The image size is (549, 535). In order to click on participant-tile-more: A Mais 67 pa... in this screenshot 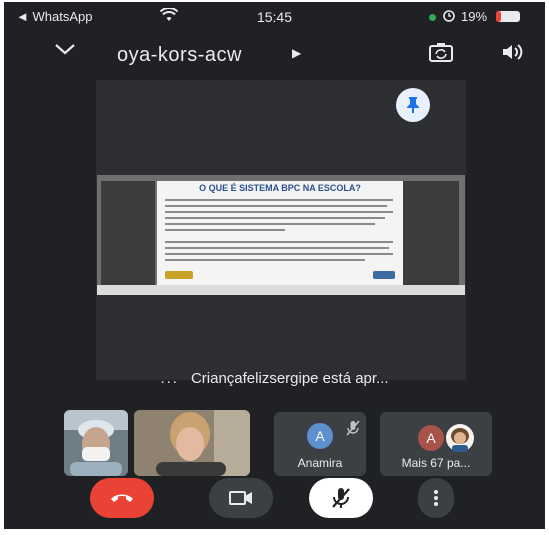, I will do `click(436, 444)`.